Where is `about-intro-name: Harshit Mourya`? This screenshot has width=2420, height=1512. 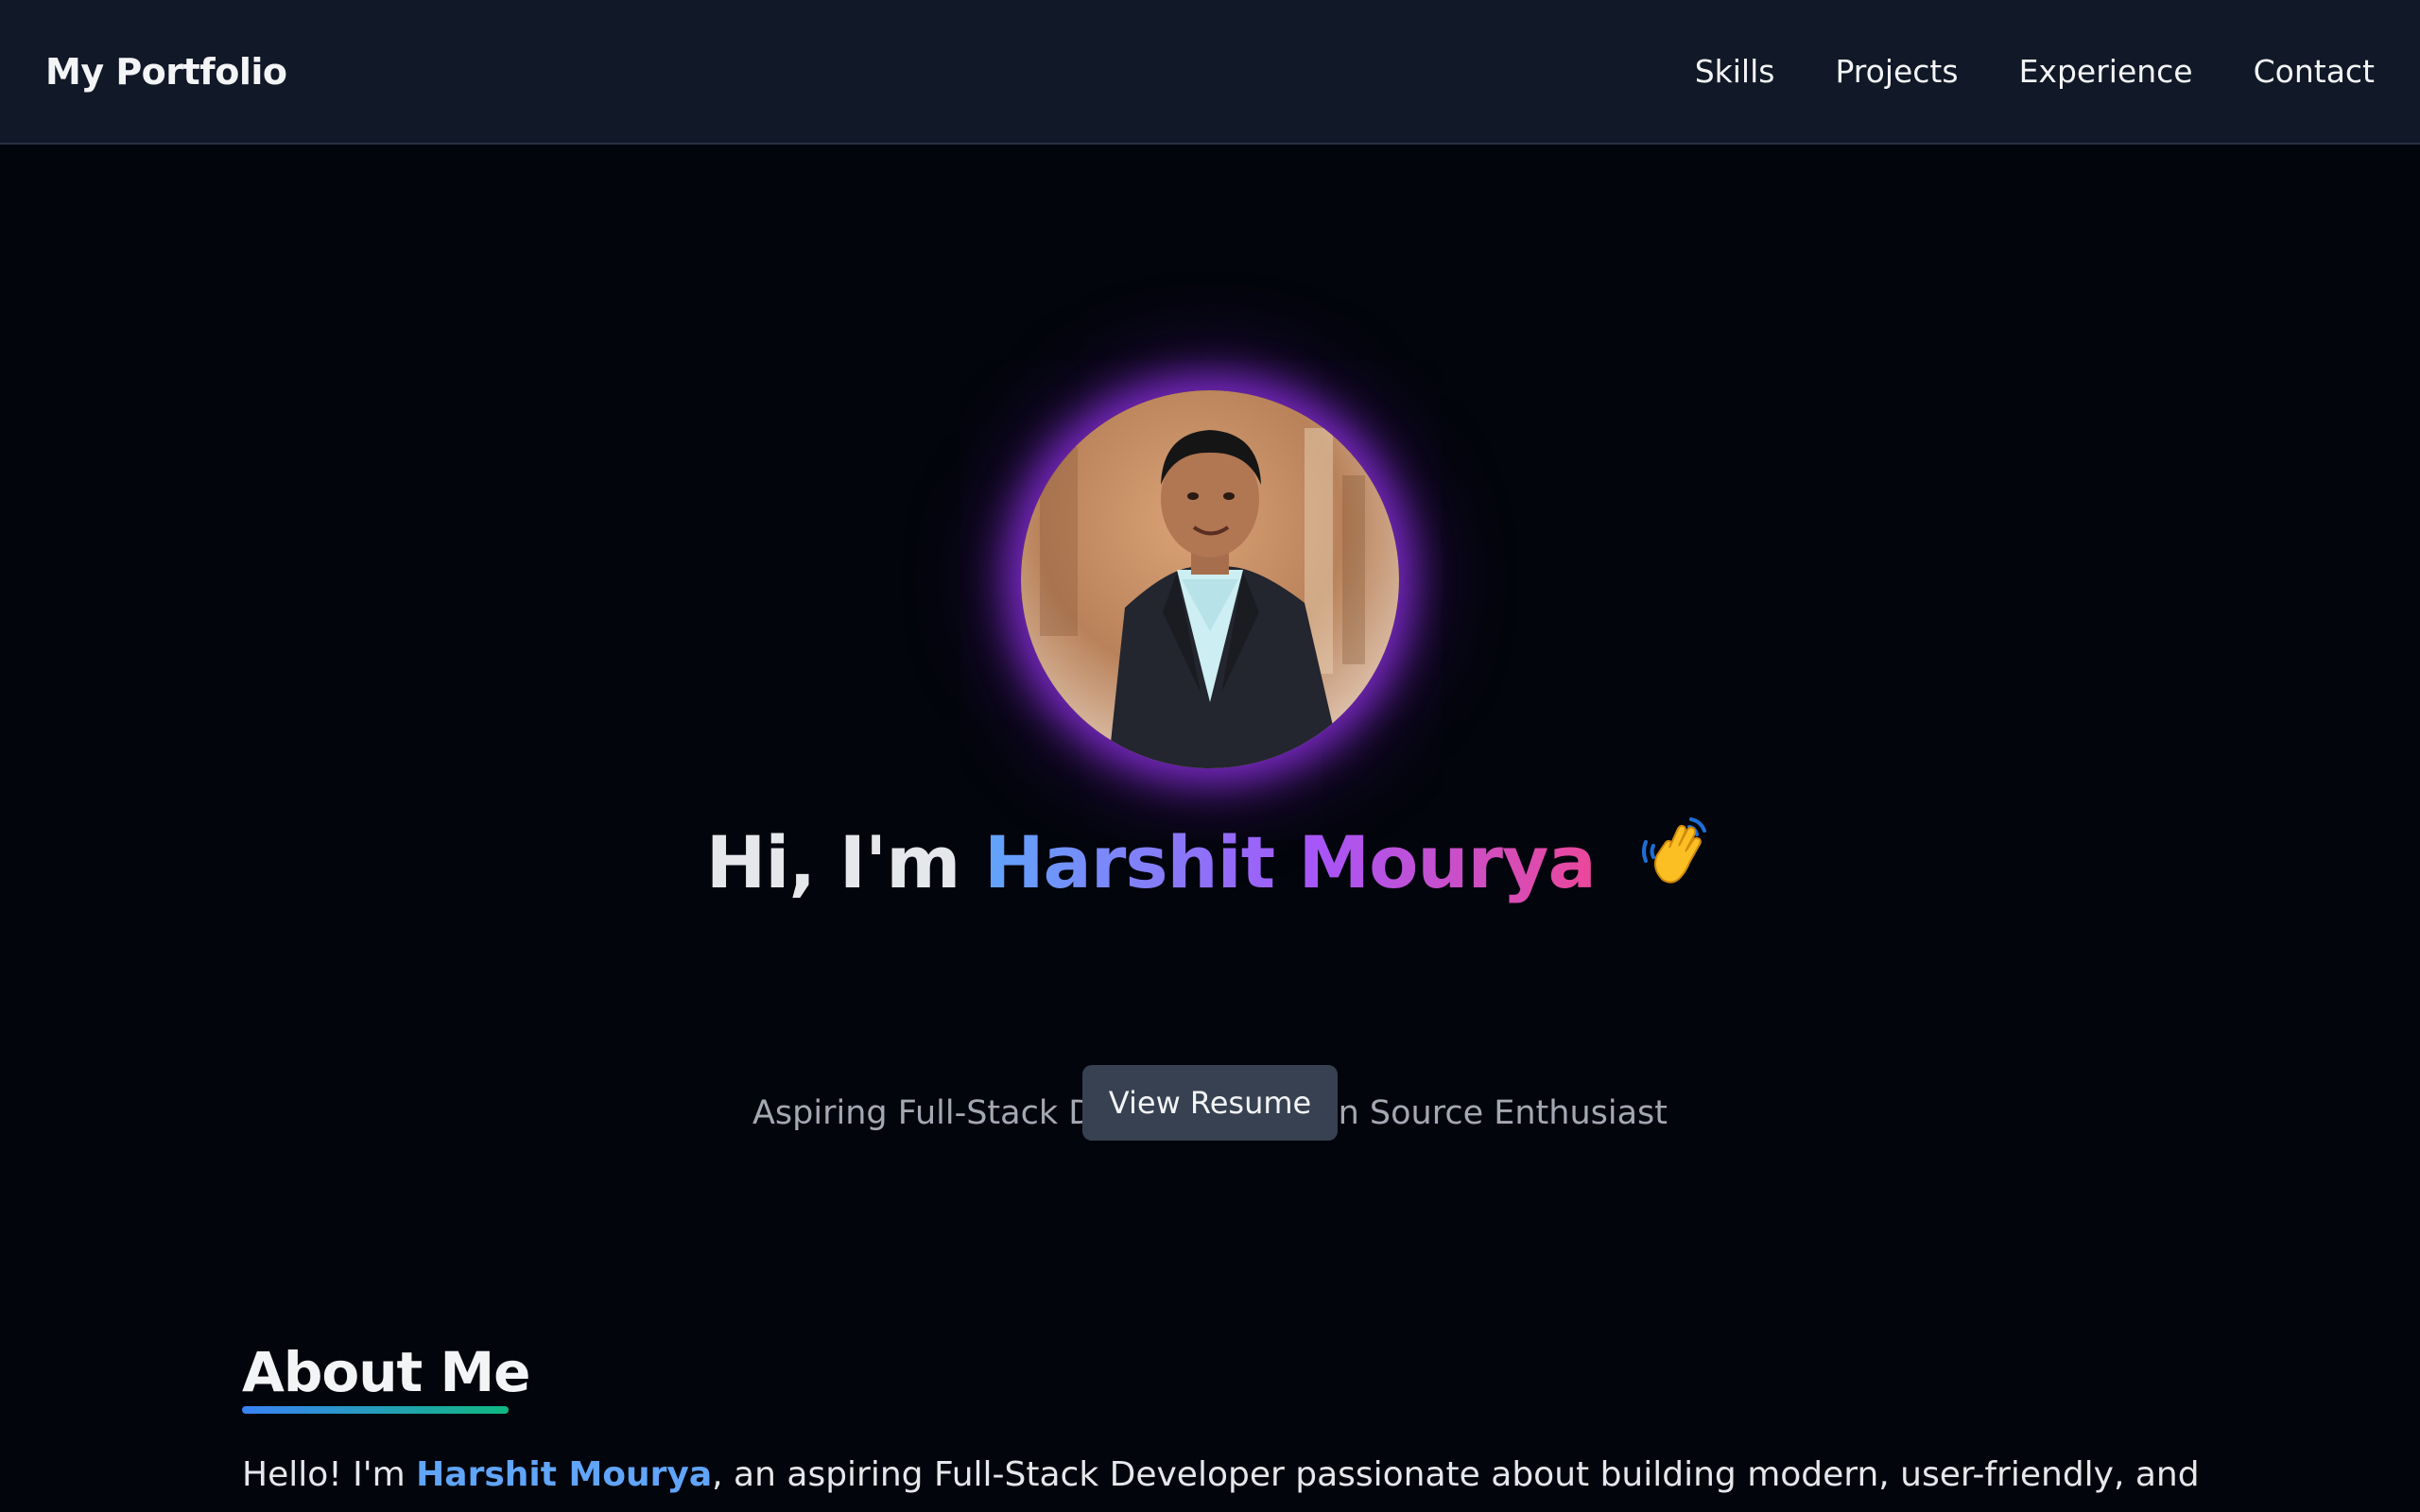 about-intro-name: Harshit Mourya is located at coordinates (564, 1474).